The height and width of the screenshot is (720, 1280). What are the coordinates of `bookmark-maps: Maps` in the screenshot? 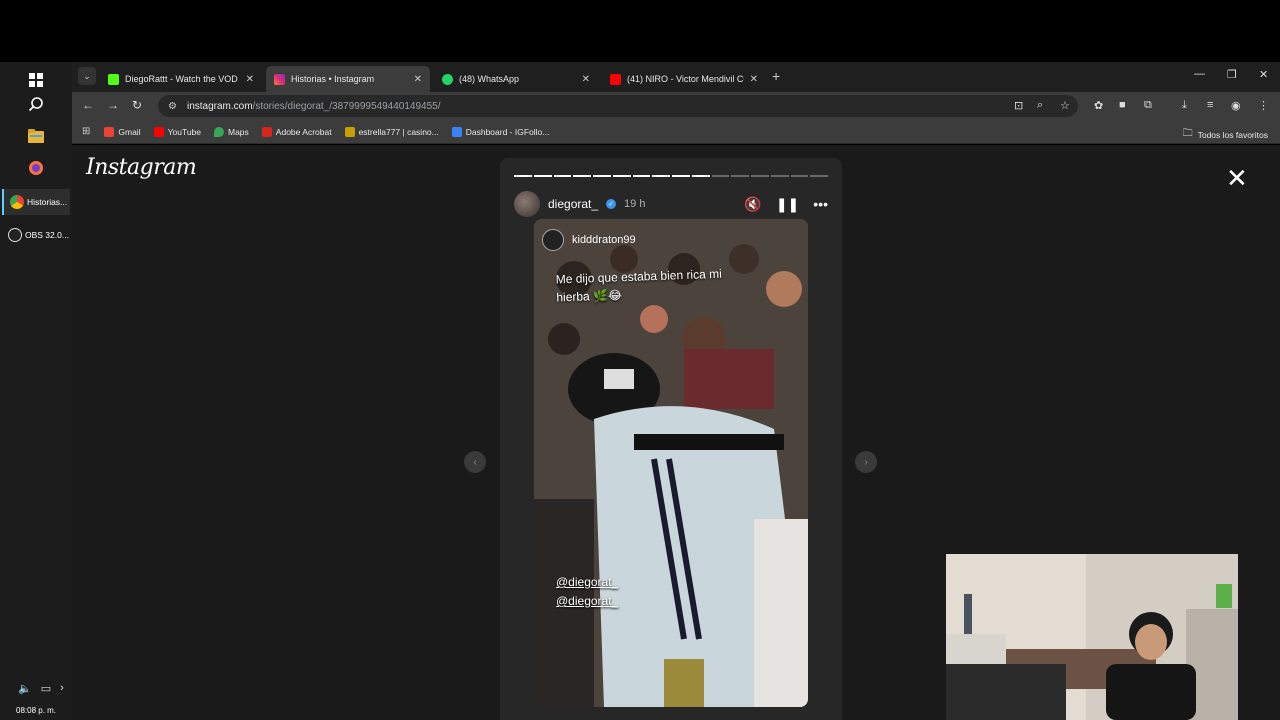 It's located at (231, 131).